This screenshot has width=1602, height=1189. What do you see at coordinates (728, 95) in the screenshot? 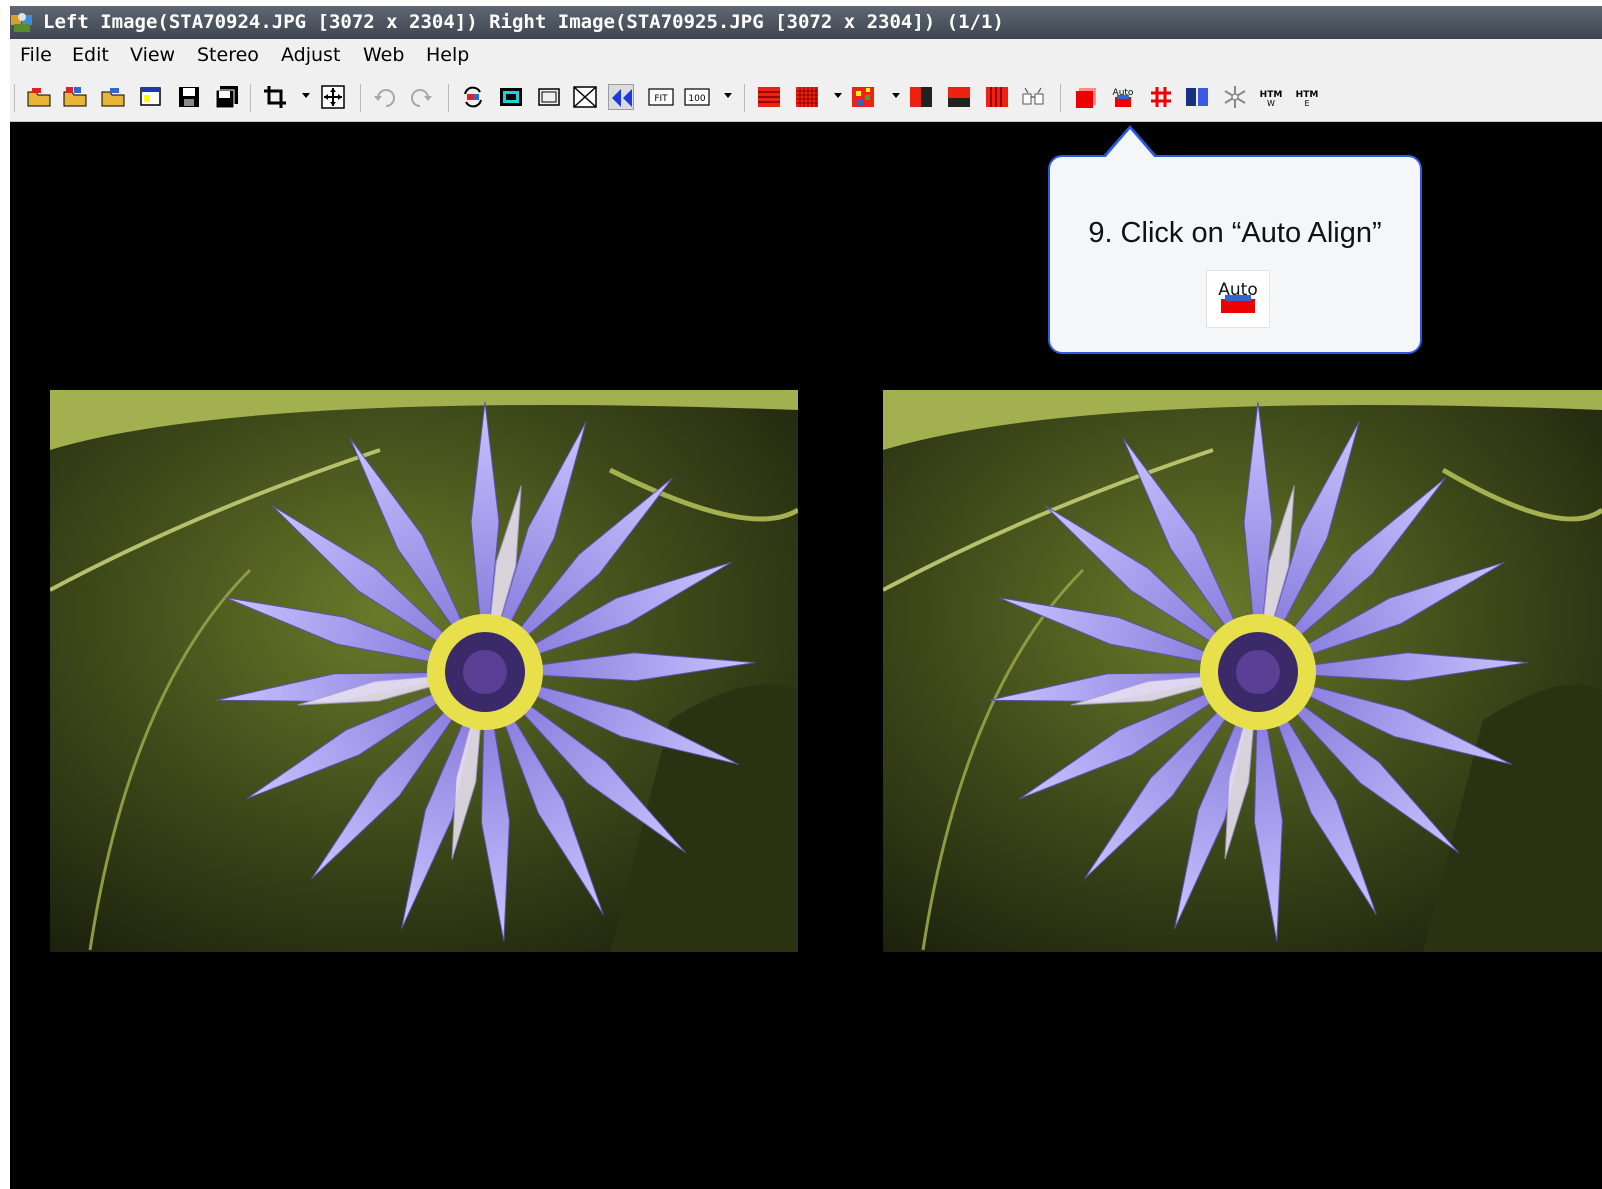
I see `zoom-dropdown-arrow` at bounding box center [728, 95].